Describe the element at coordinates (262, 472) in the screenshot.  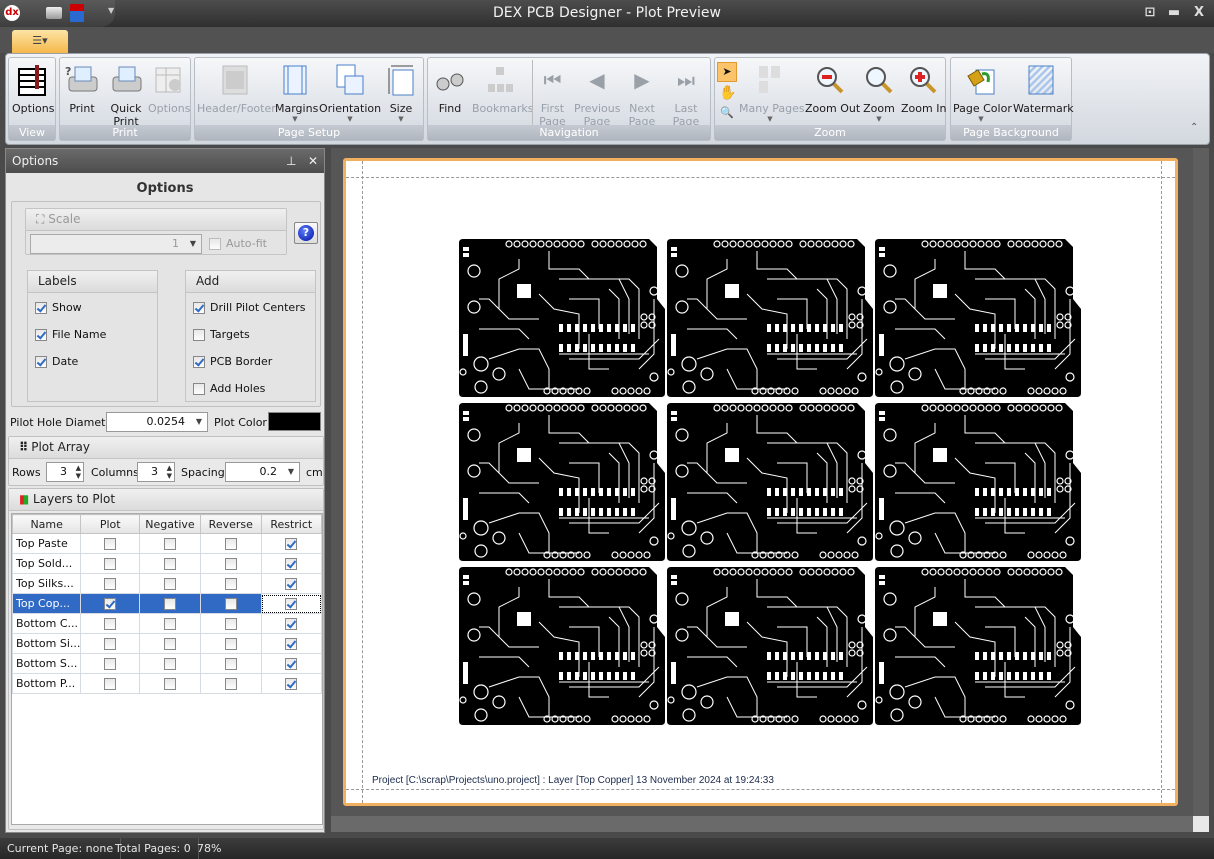
I see `spacing-input: 0.2 ▼` at that location.